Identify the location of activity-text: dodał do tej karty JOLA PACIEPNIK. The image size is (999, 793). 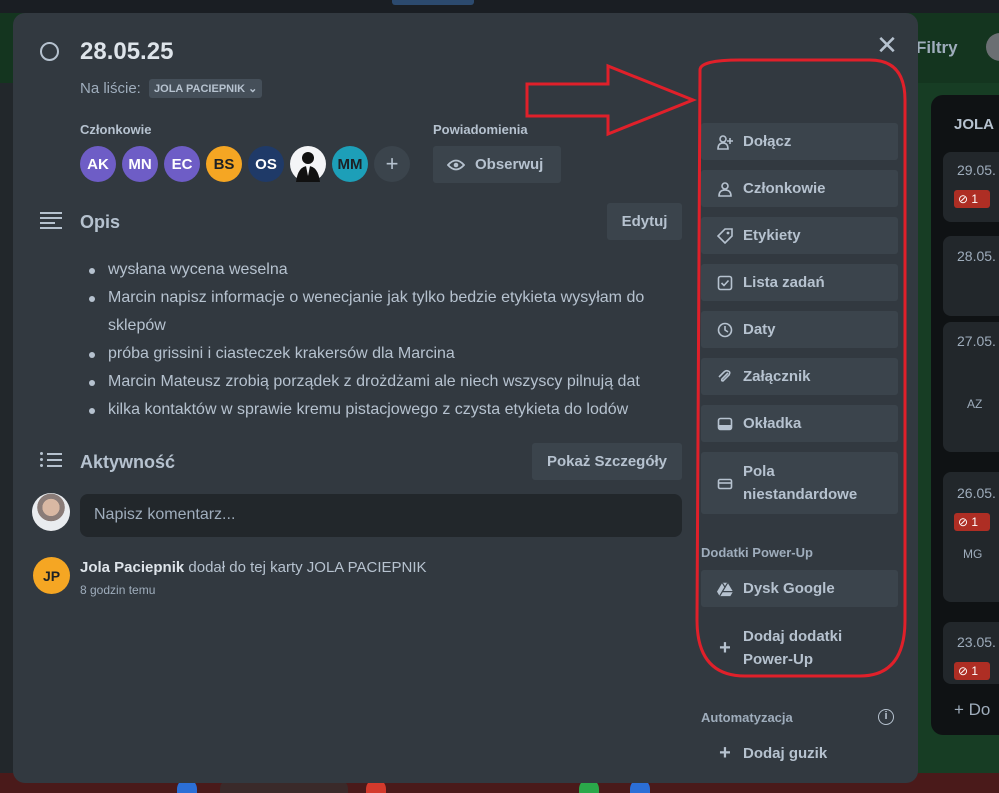
(305, 567).